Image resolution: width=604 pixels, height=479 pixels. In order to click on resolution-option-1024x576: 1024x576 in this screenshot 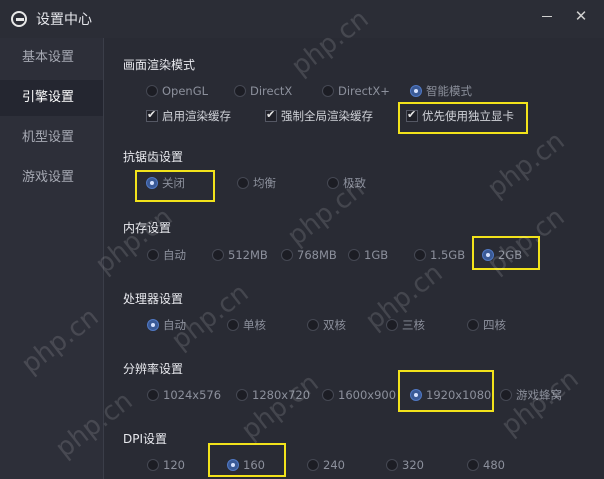, I will do `click(184, 395)`.